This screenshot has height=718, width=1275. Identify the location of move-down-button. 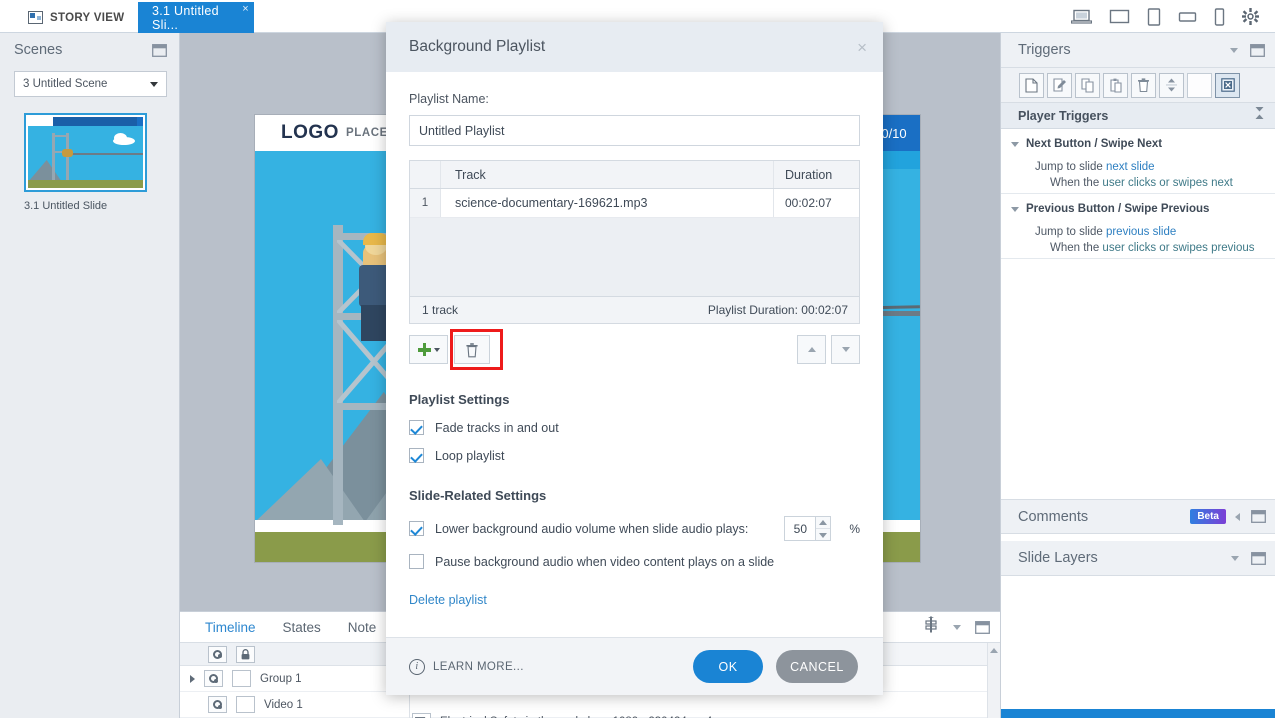
(845, 349).